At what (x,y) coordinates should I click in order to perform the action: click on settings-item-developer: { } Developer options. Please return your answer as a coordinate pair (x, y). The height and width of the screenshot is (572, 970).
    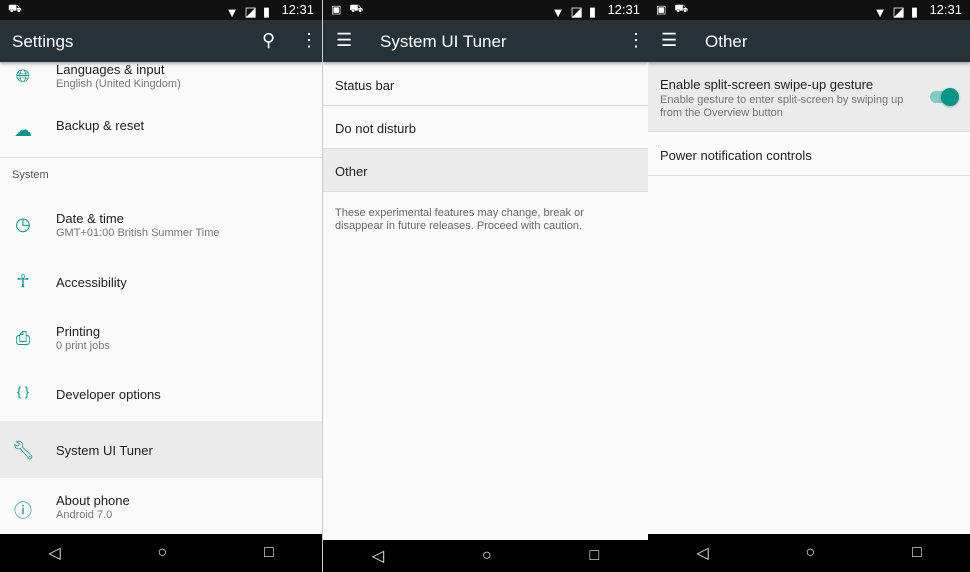
    Looking at the image, I should click on (161, 393).